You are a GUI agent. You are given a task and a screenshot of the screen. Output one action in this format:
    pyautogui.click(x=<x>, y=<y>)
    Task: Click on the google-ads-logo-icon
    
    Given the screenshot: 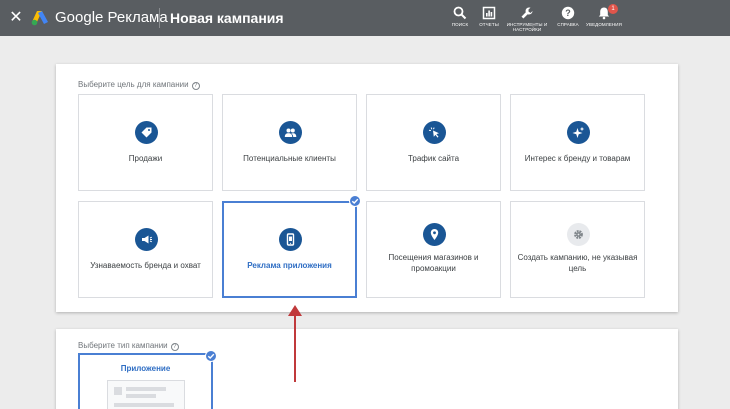 What is the action you would take?
    pyautogui.click(x=39, y=18)
    